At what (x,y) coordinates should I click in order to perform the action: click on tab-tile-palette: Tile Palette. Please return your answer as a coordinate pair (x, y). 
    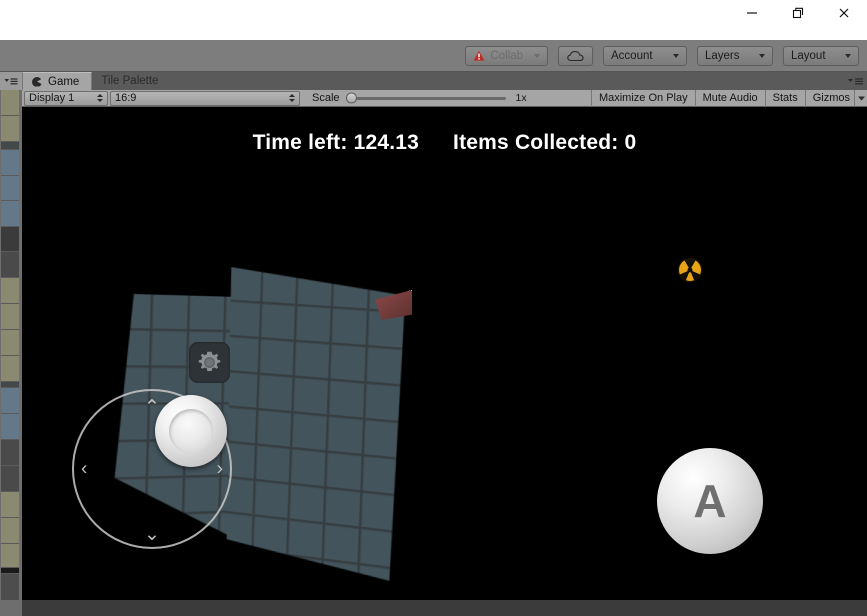
    Looking at the image, I should click on (131, 81).